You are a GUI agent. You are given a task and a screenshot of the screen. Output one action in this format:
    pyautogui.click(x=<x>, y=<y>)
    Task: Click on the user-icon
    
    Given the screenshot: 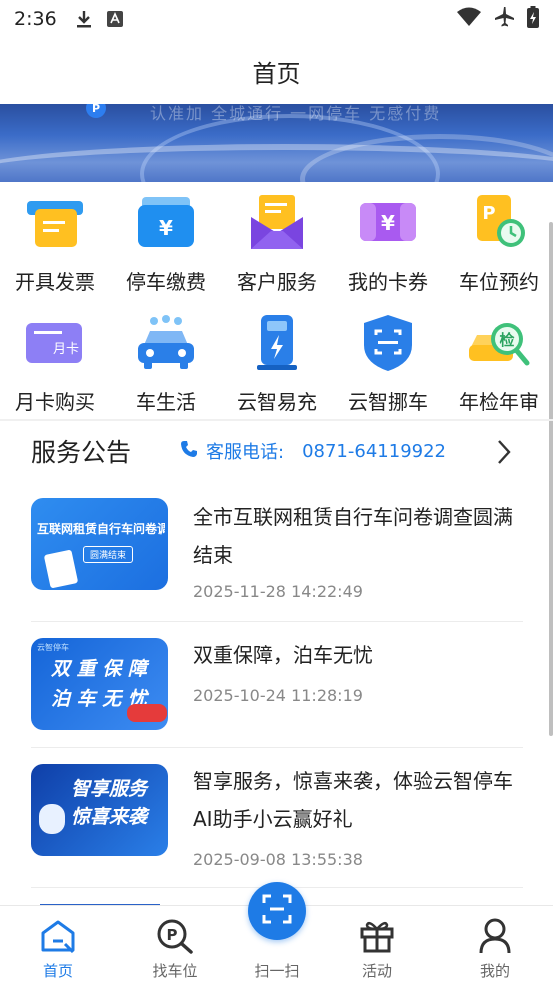 What is the action you would take?
    pyautogui.click(x=495, y=936)
    